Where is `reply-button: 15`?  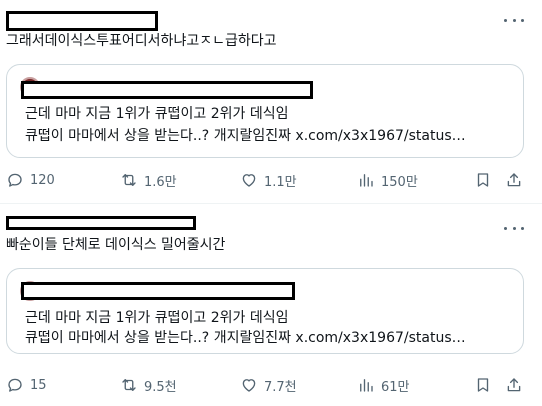
reply-button: 15 is located at coordinates (26, 385).